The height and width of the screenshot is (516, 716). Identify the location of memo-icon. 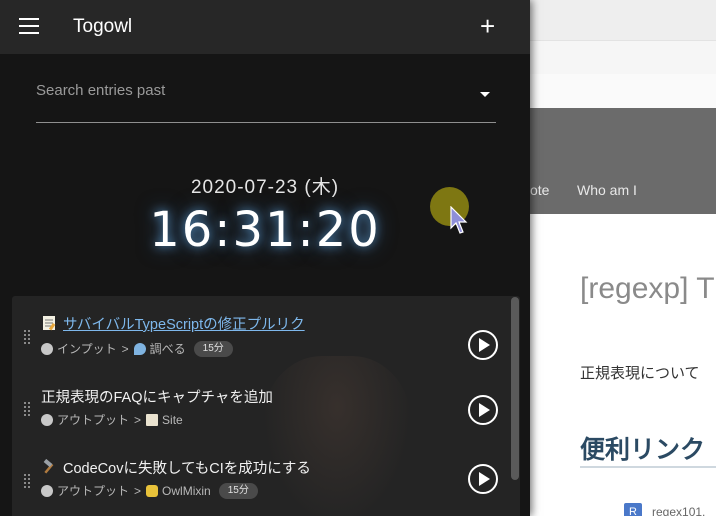
(49, 323).